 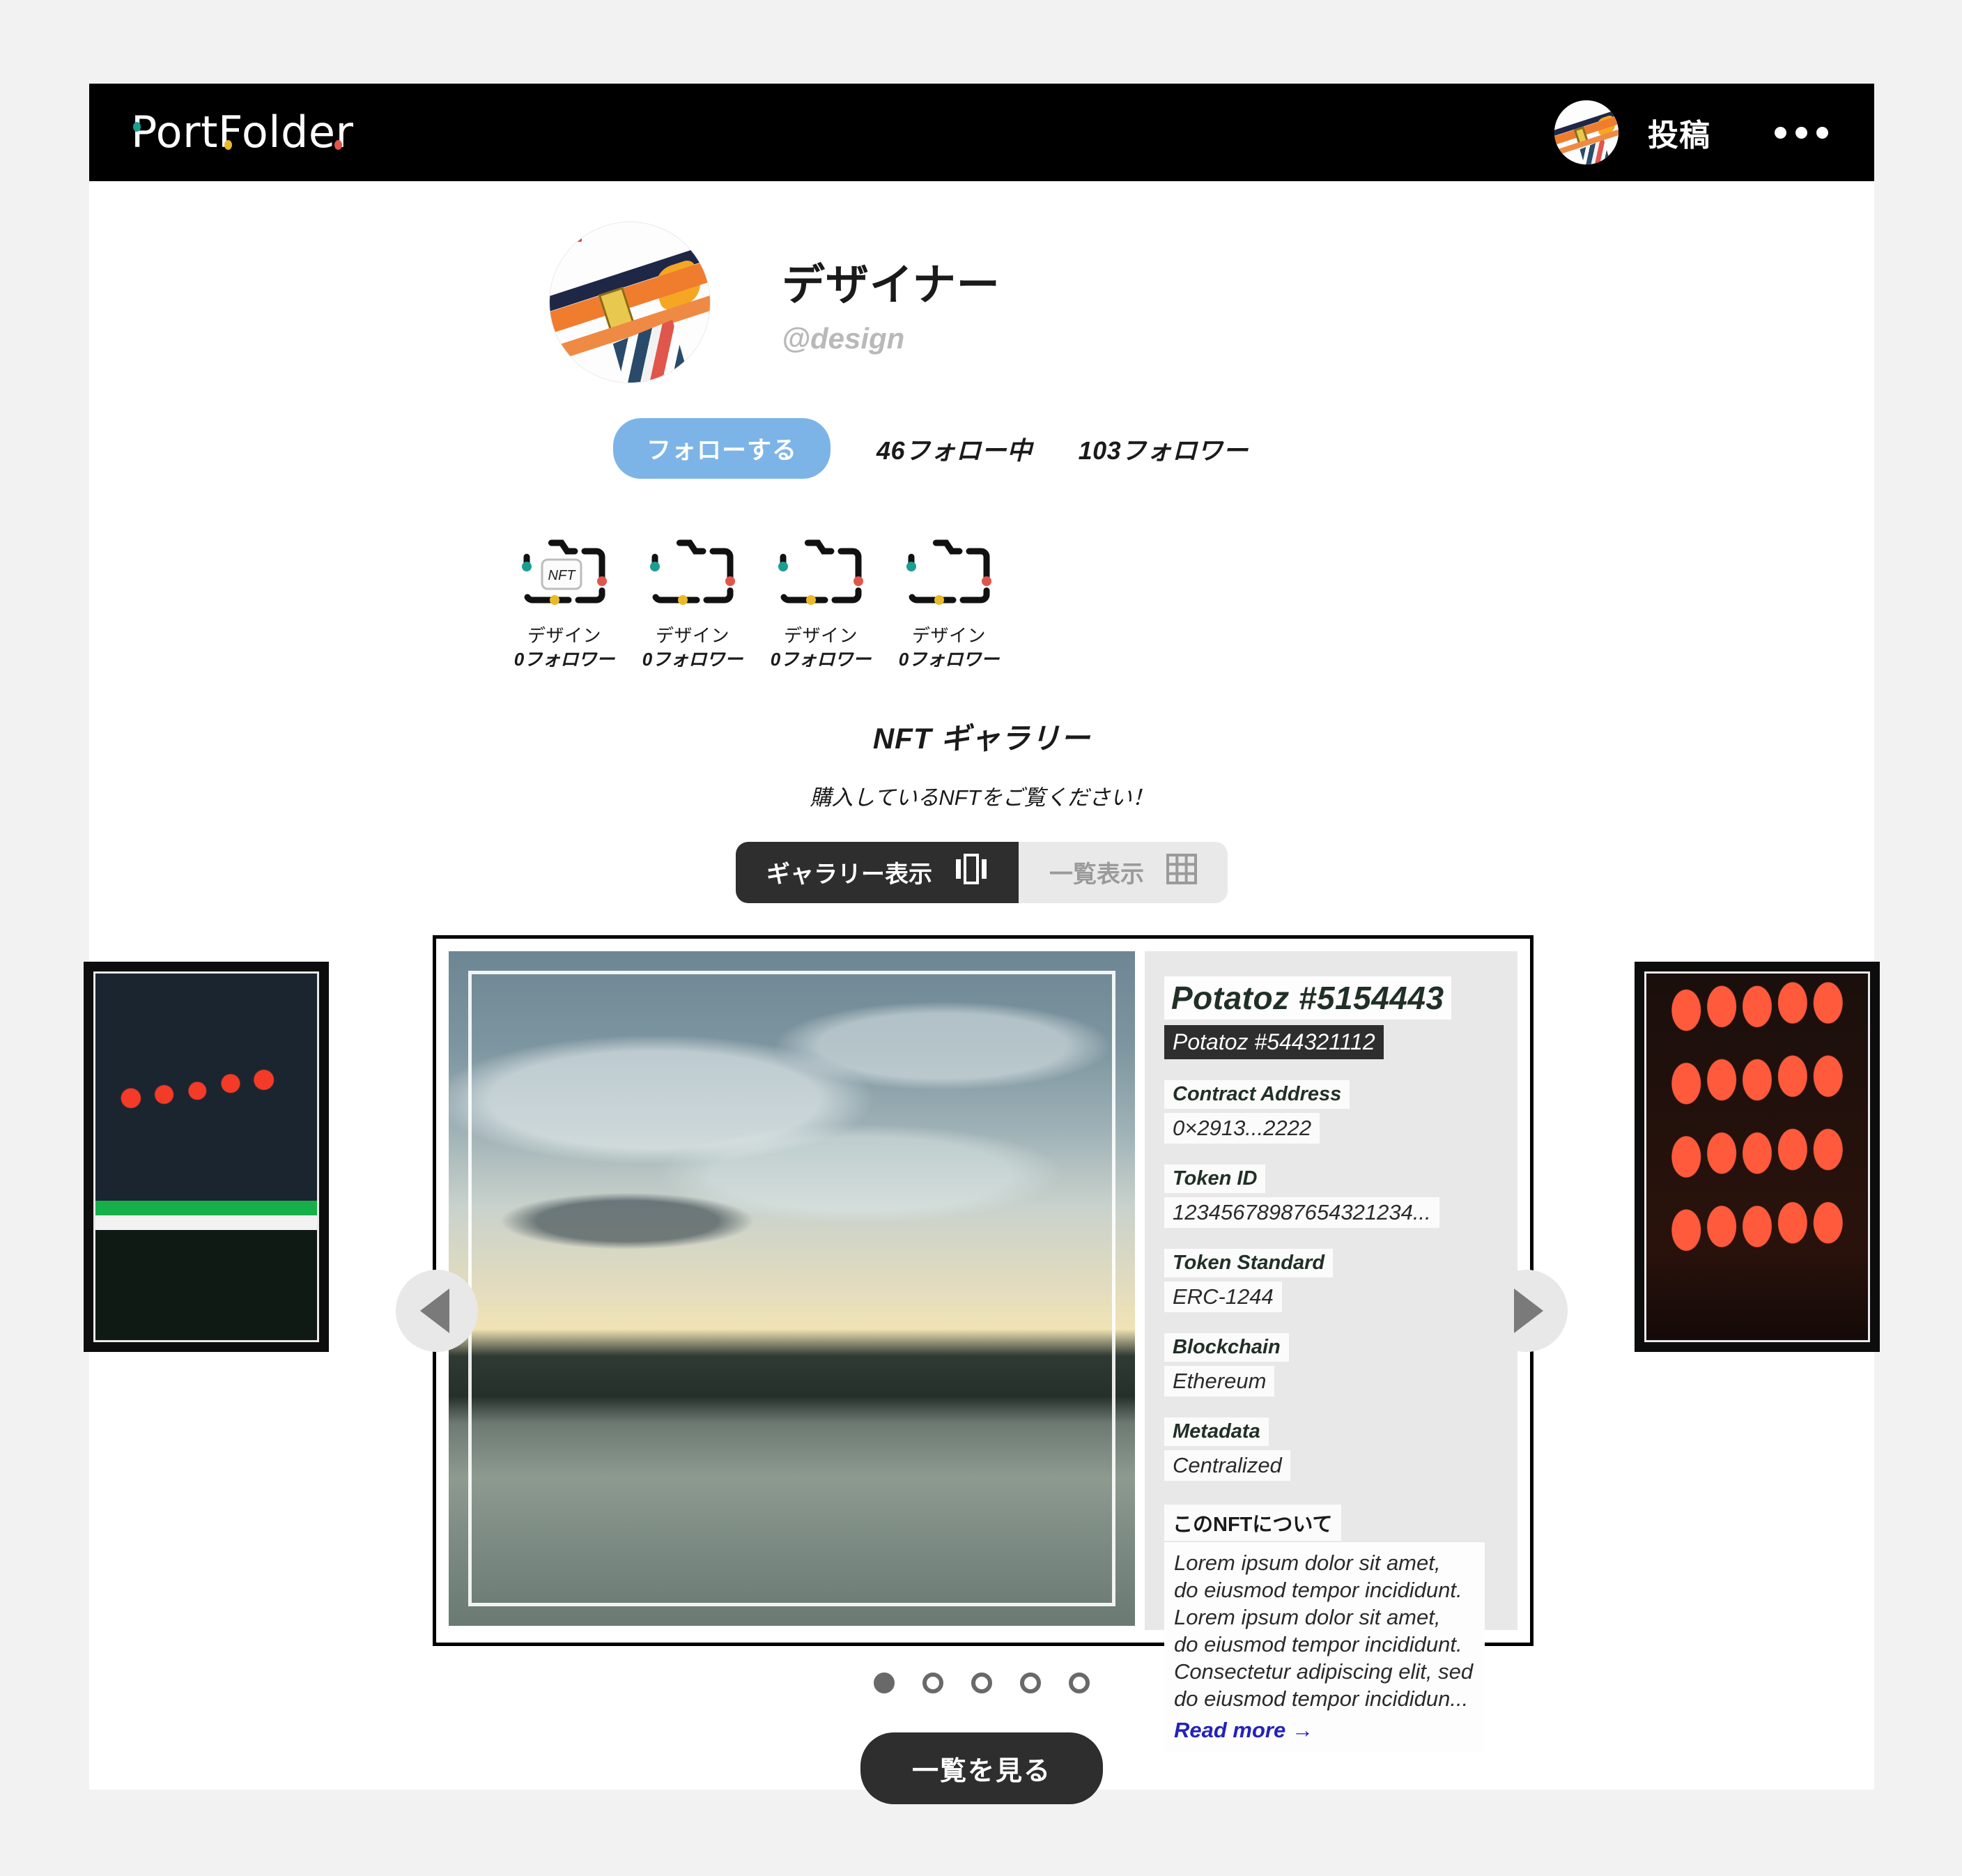 What do you see at coordinates (137, 127) in the screenshot?
I see `logo-dot-teal-icon` at bounding box center [137, 127].